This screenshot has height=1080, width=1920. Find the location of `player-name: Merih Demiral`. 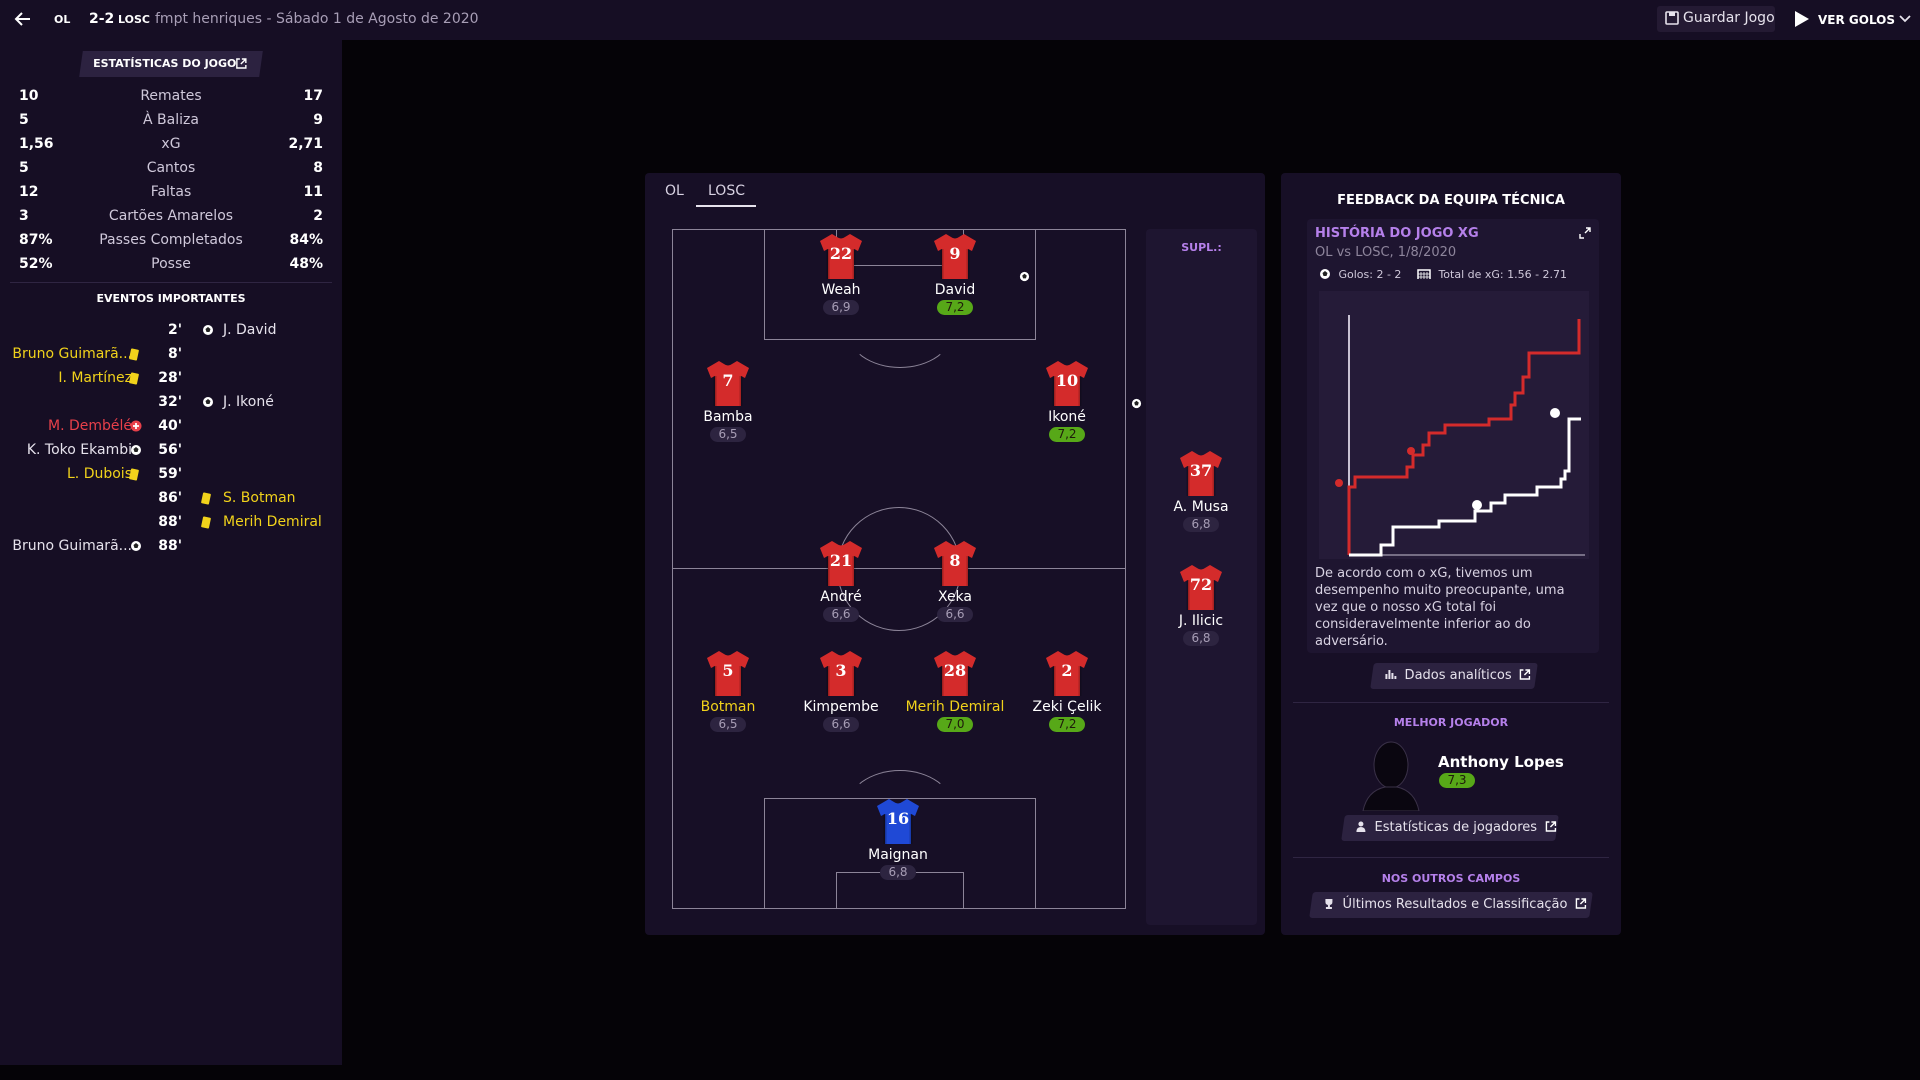

player-name: Merih Demiral is located at coordinates (955, 707).